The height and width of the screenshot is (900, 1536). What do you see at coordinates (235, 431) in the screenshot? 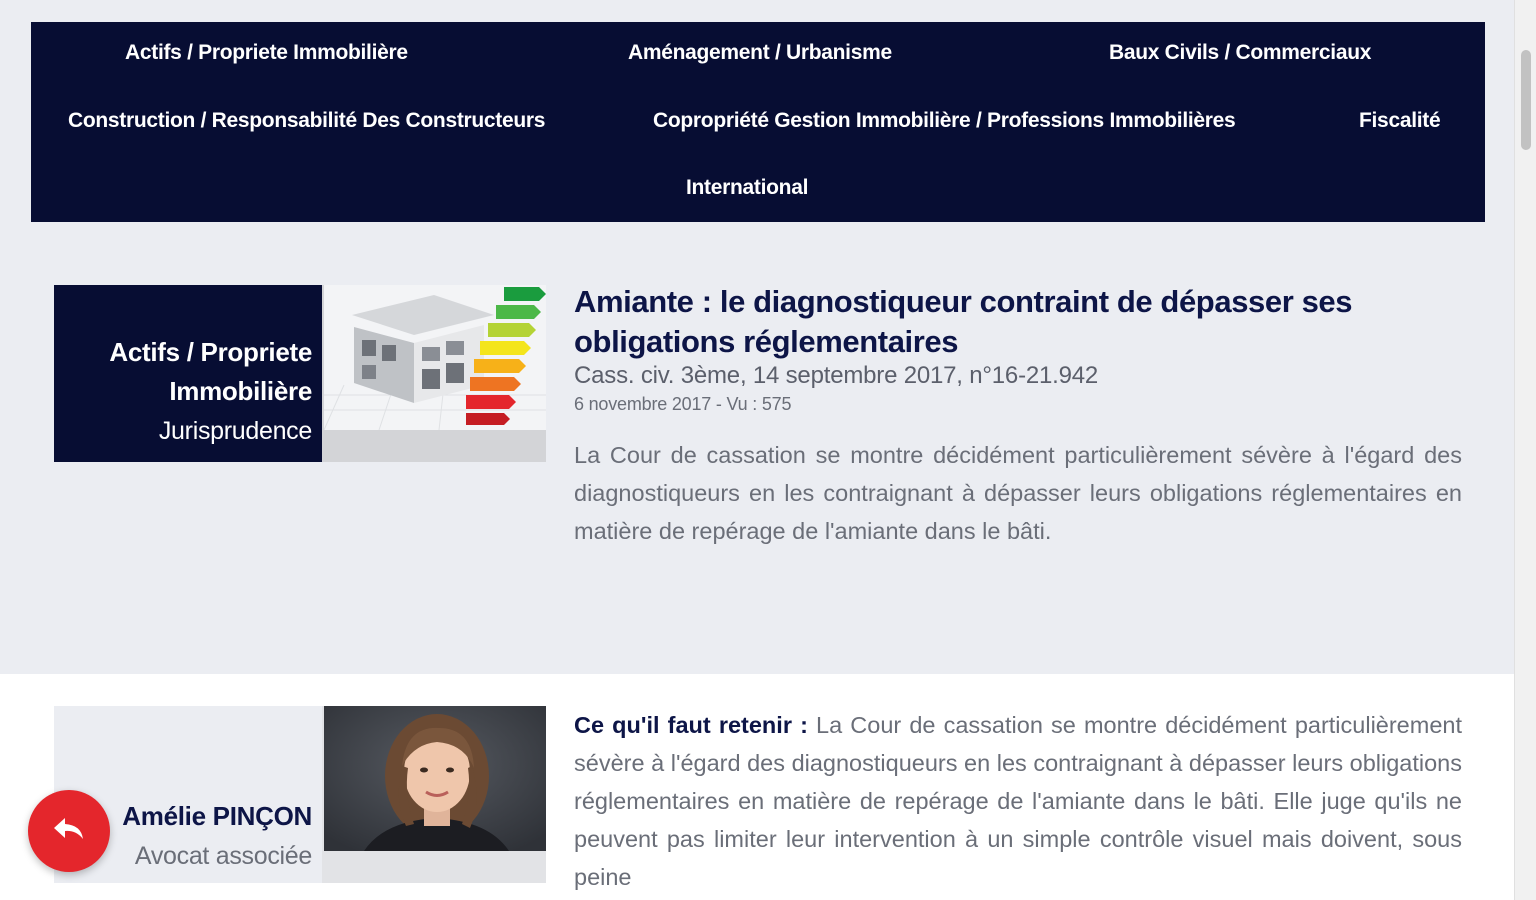
I see `category-type: Jurisprudence` at bounding box center [235, 431].